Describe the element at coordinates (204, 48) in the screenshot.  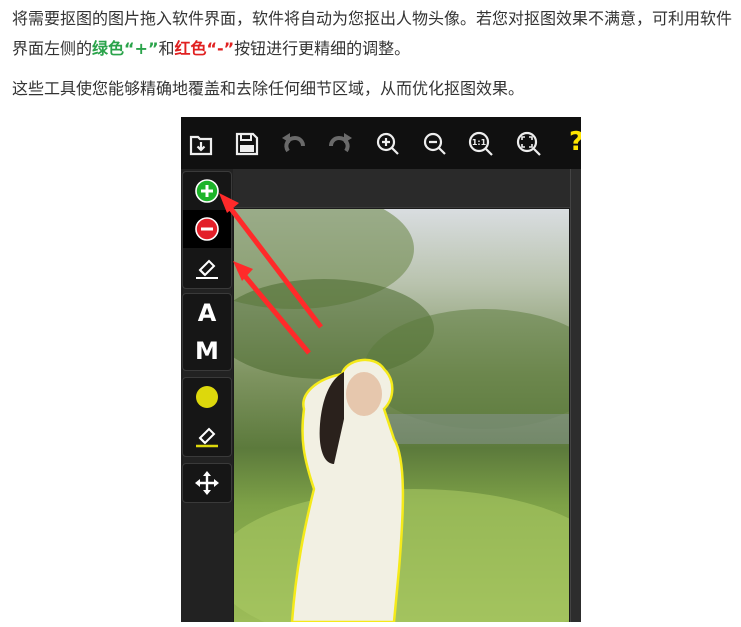
I see `red-minus-highlight: 红色“-”` at that location.